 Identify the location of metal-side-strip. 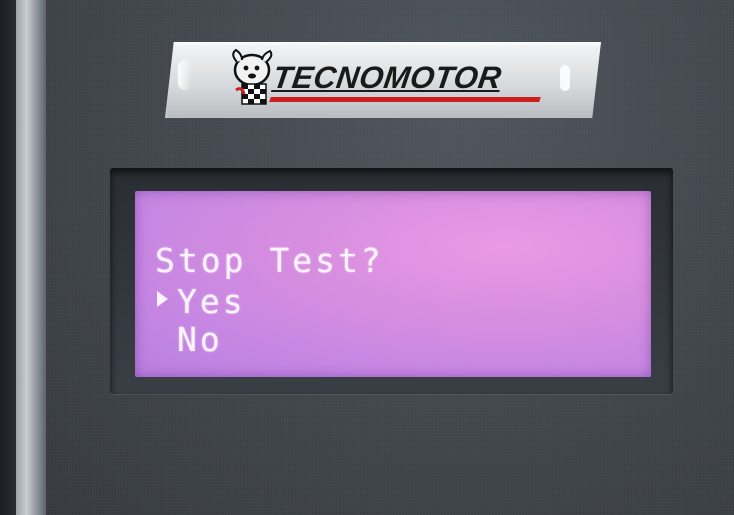
(31, 257).